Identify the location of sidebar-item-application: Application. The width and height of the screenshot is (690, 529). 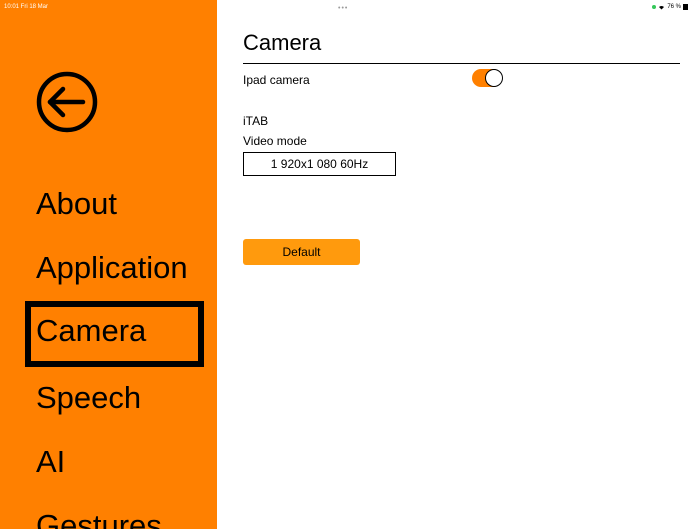
(112, 267).